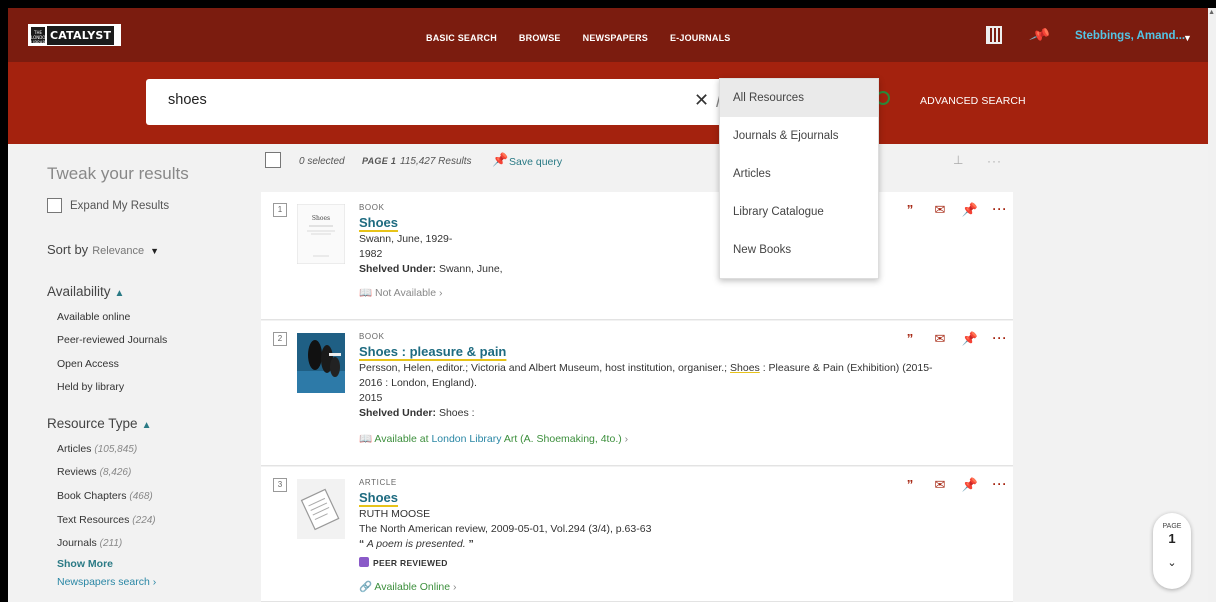 The height and width of the screenshot is (602, 1216). I want to click on page-scrollbar, so click(1212, 305).